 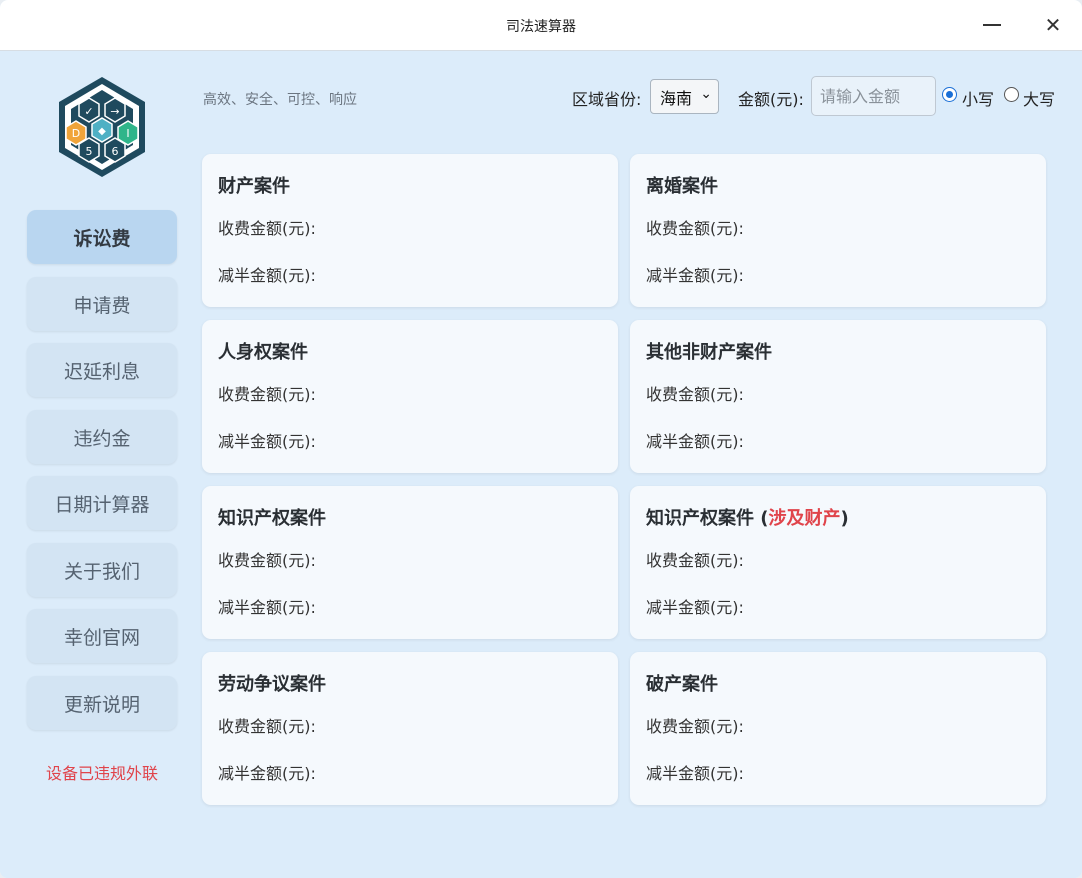 What do you see at coordinates (838, 562) in the screenshot?
I see `case-card-ip-property: 知识产权案件 (涉及财产) 收费金额(元): 减半金额(元):` at bounding box center [838, 562].